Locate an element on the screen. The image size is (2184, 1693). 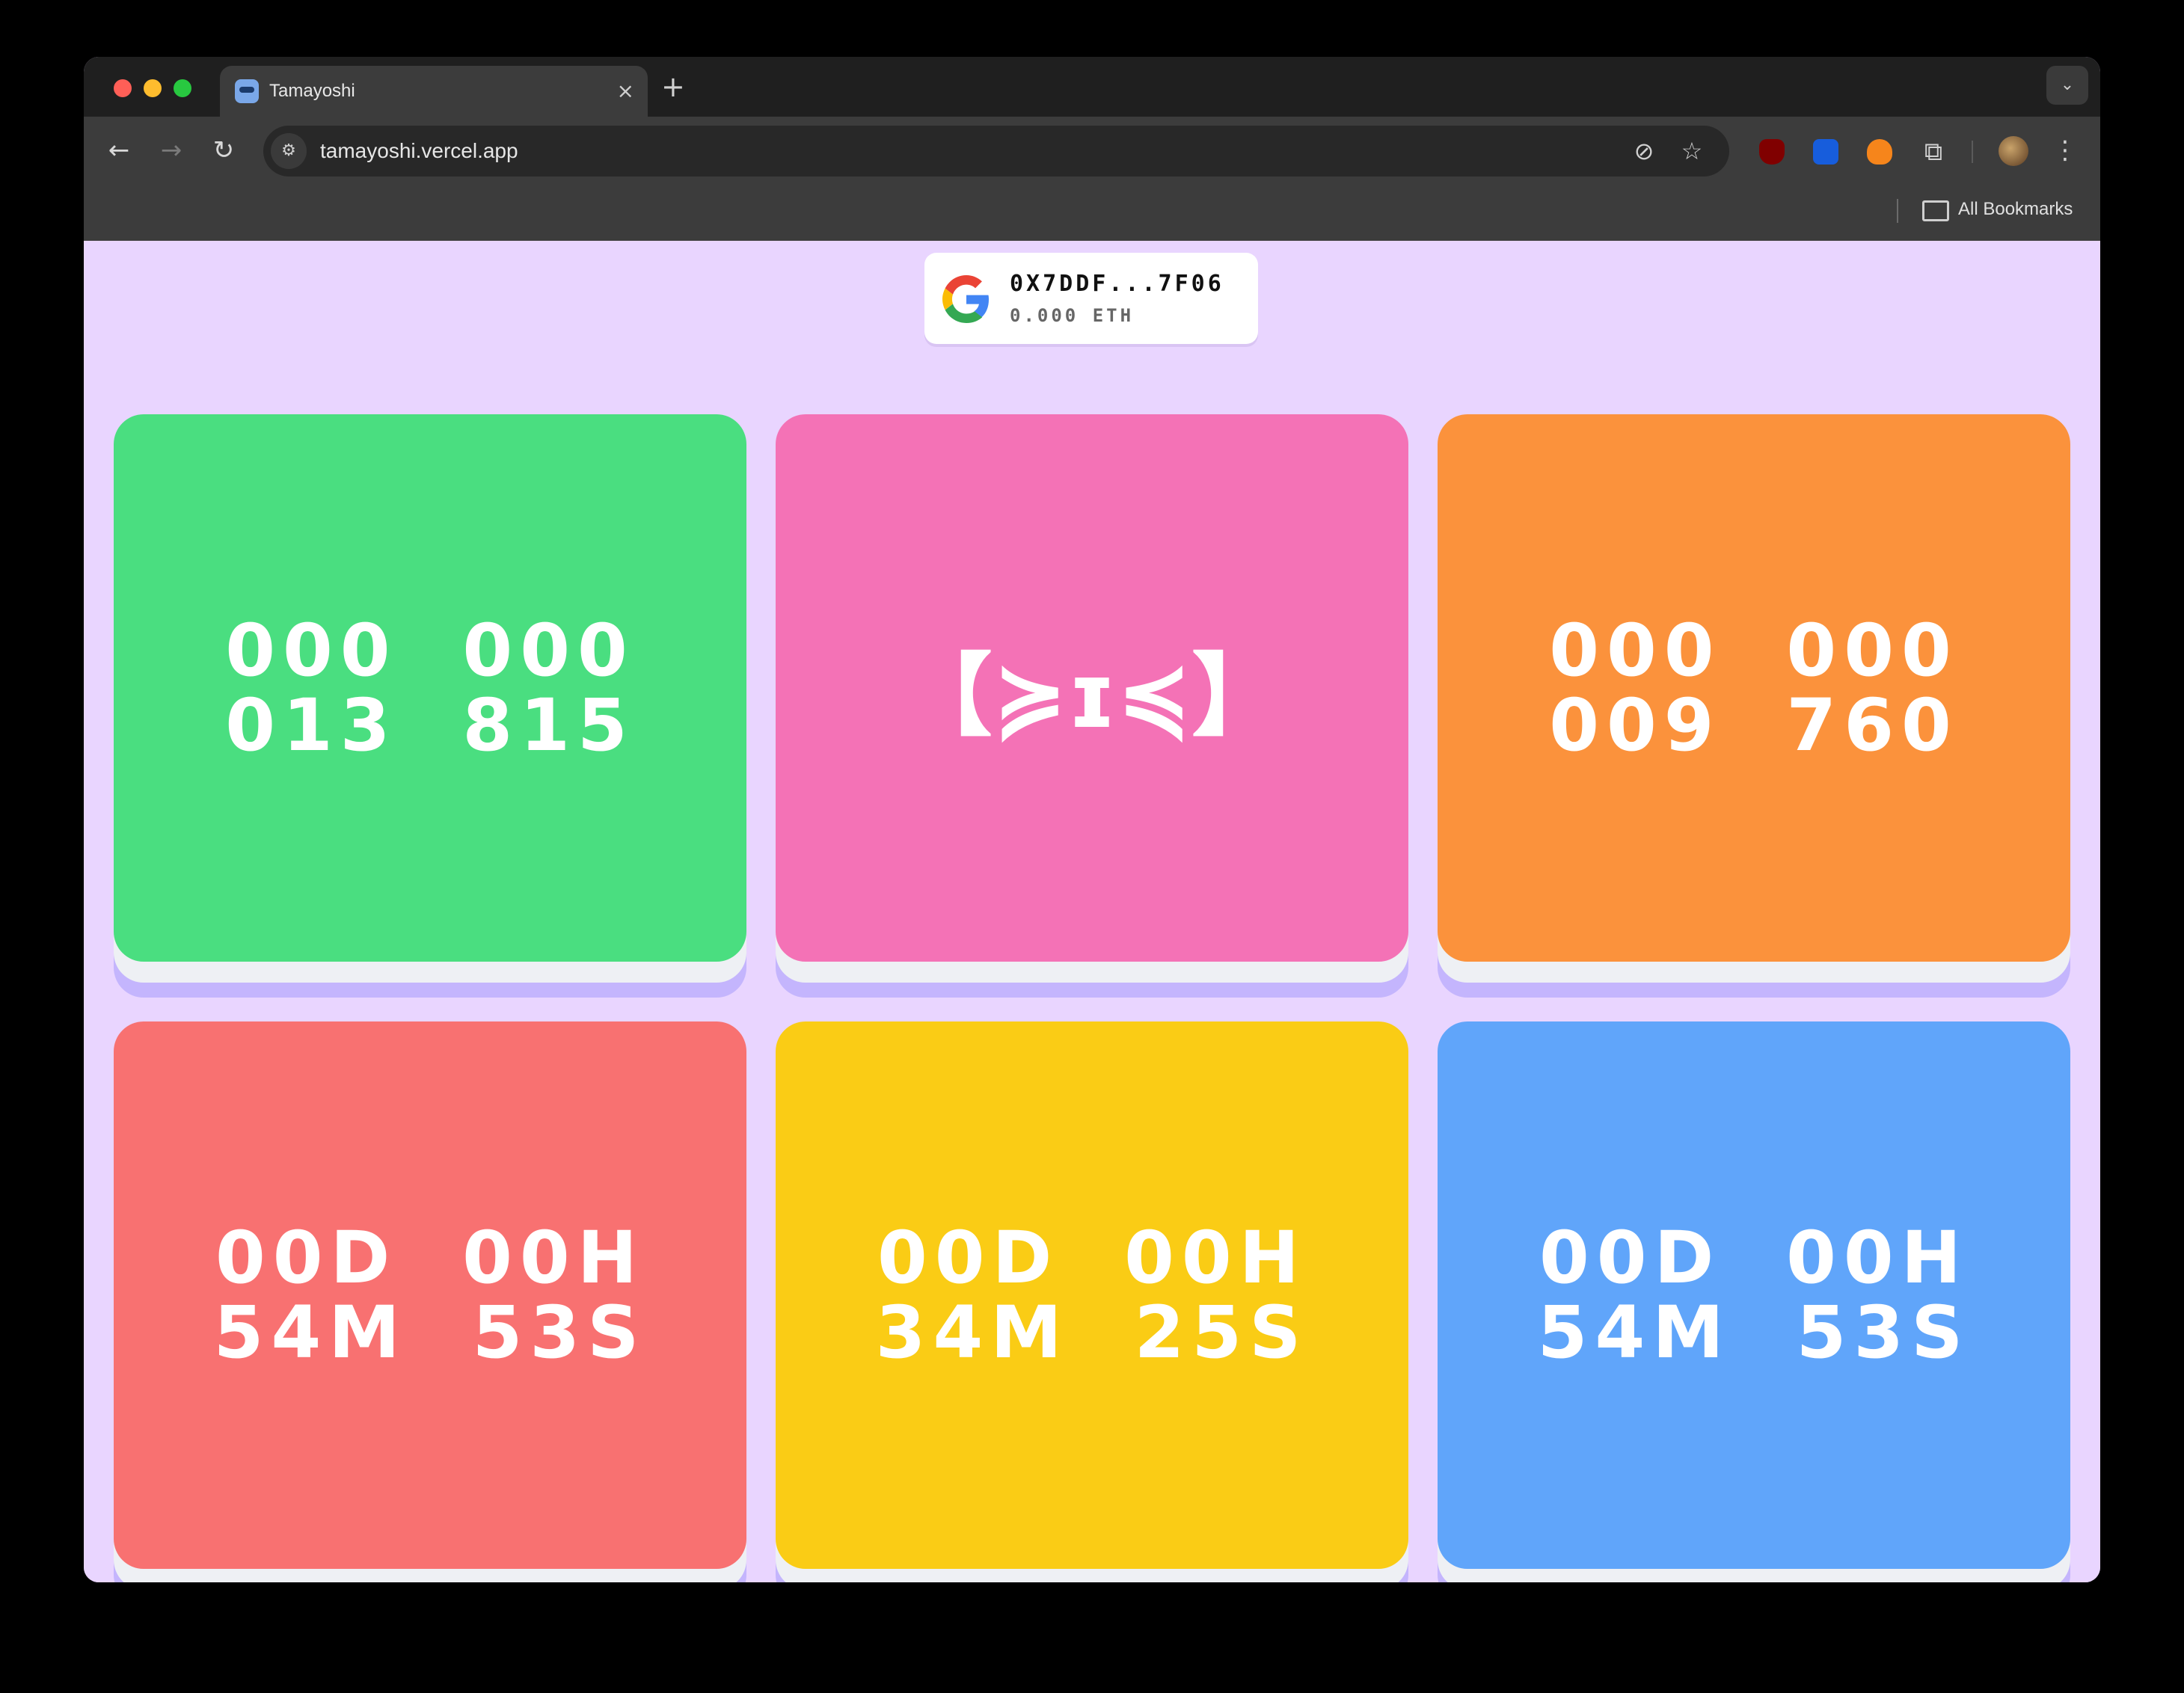
card-1: 000 000 013 815 is located at coordinates (430, 706).